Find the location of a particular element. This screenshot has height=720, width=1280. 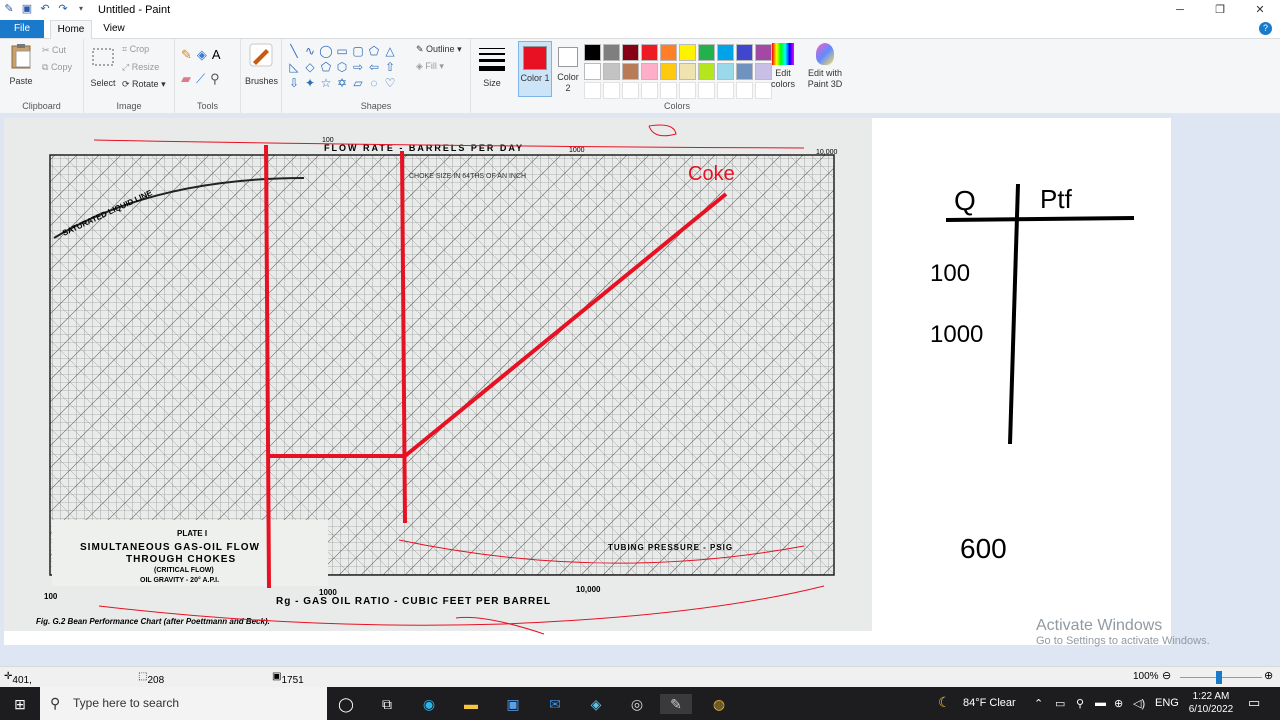

cortana-icon: ◯ is located at coordinates (346, 704).